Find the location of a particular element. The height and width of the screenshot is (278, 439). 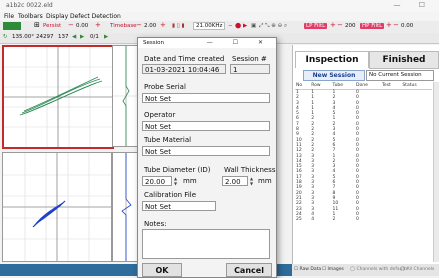

hp-filter-value: 0.00 is located at coordinates (407, 26).